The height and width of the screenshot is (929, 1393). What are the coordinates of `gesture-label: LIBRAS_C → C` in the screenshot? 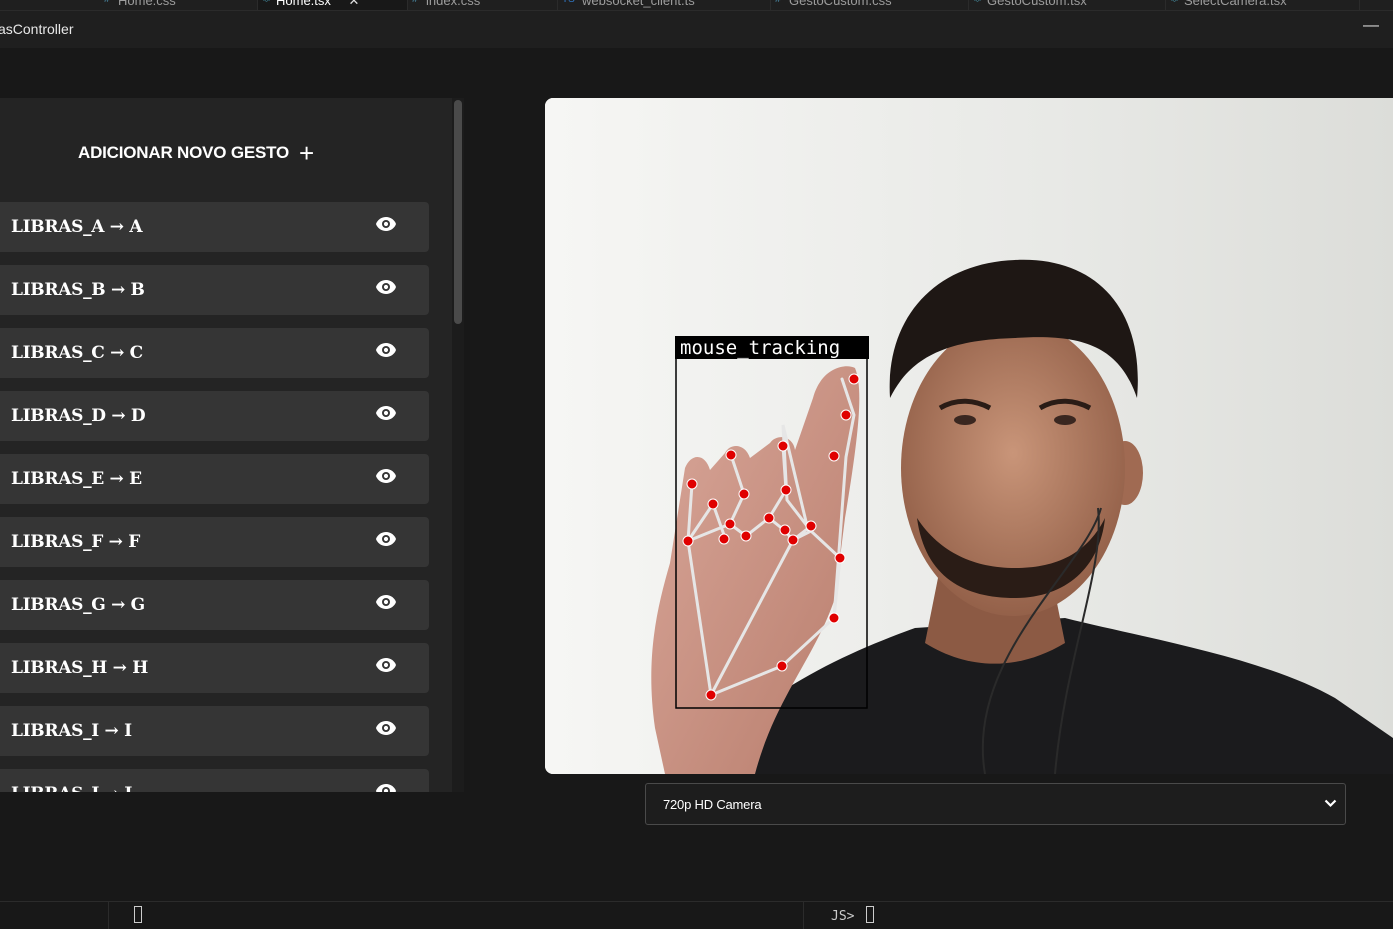 It's located at (77, 353).